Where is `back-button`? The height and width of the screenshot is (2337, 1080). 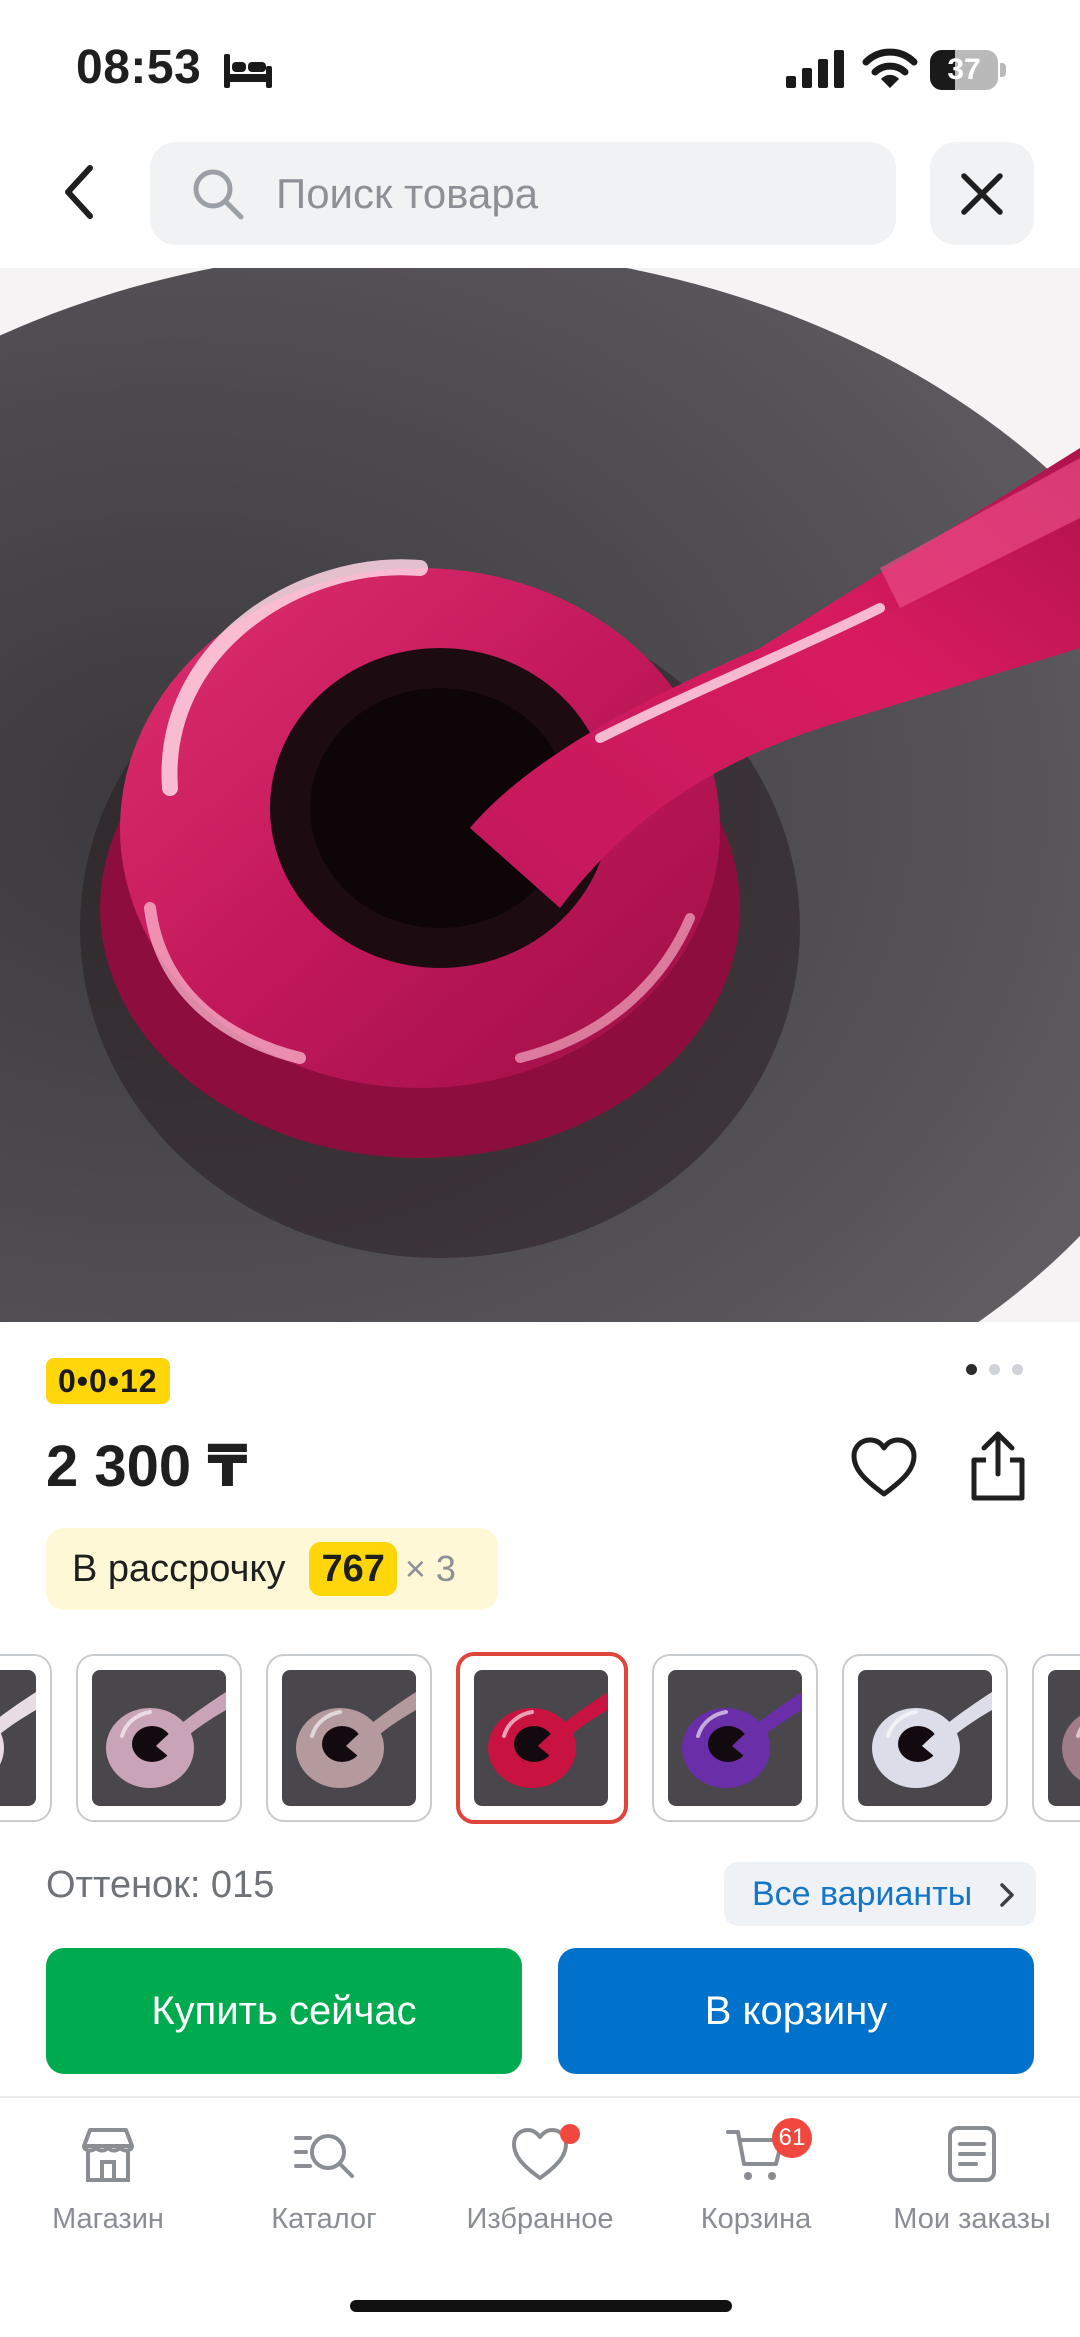 back-button is located at coordinates (80, 192).